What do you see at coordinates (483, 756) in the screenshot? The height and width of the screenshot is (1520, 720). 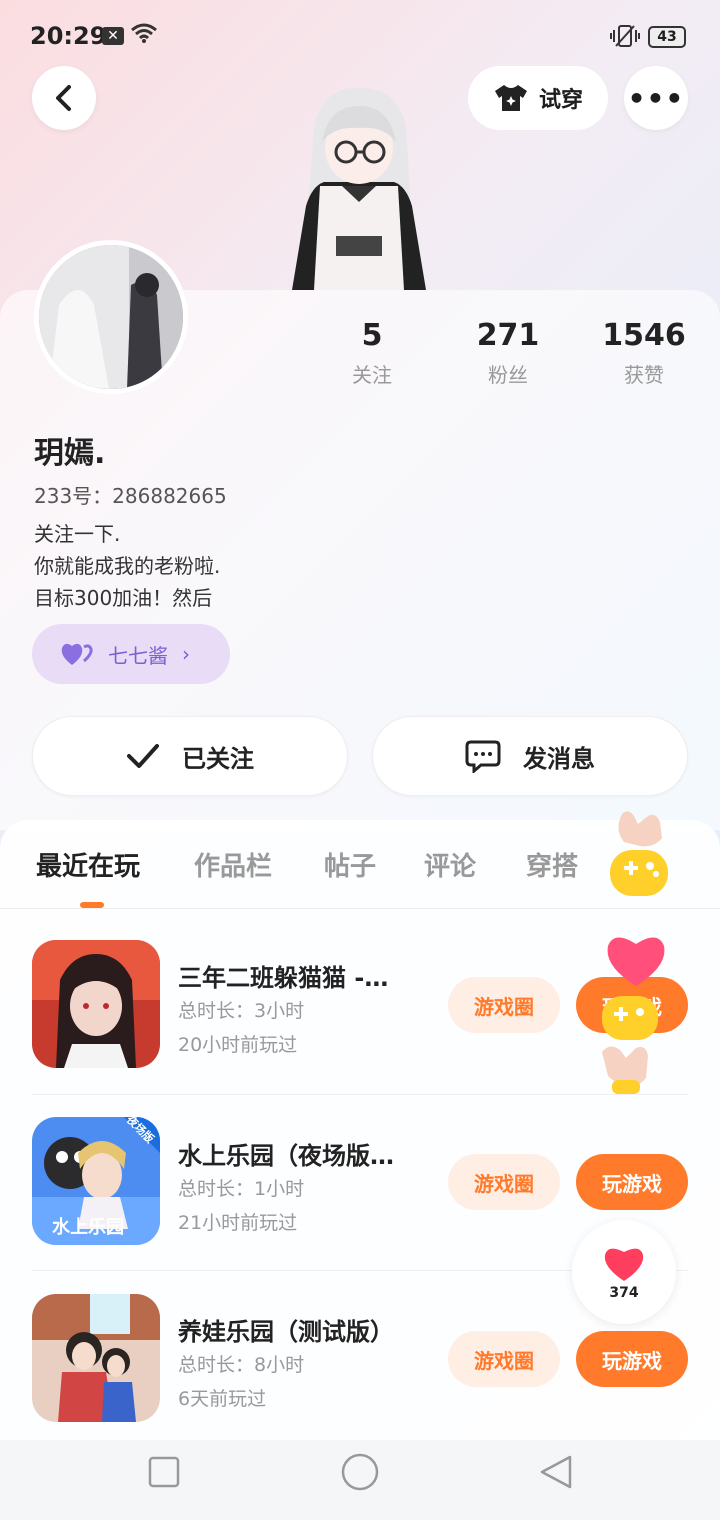 I see `chat-icon` at bounding box center [483, 756].